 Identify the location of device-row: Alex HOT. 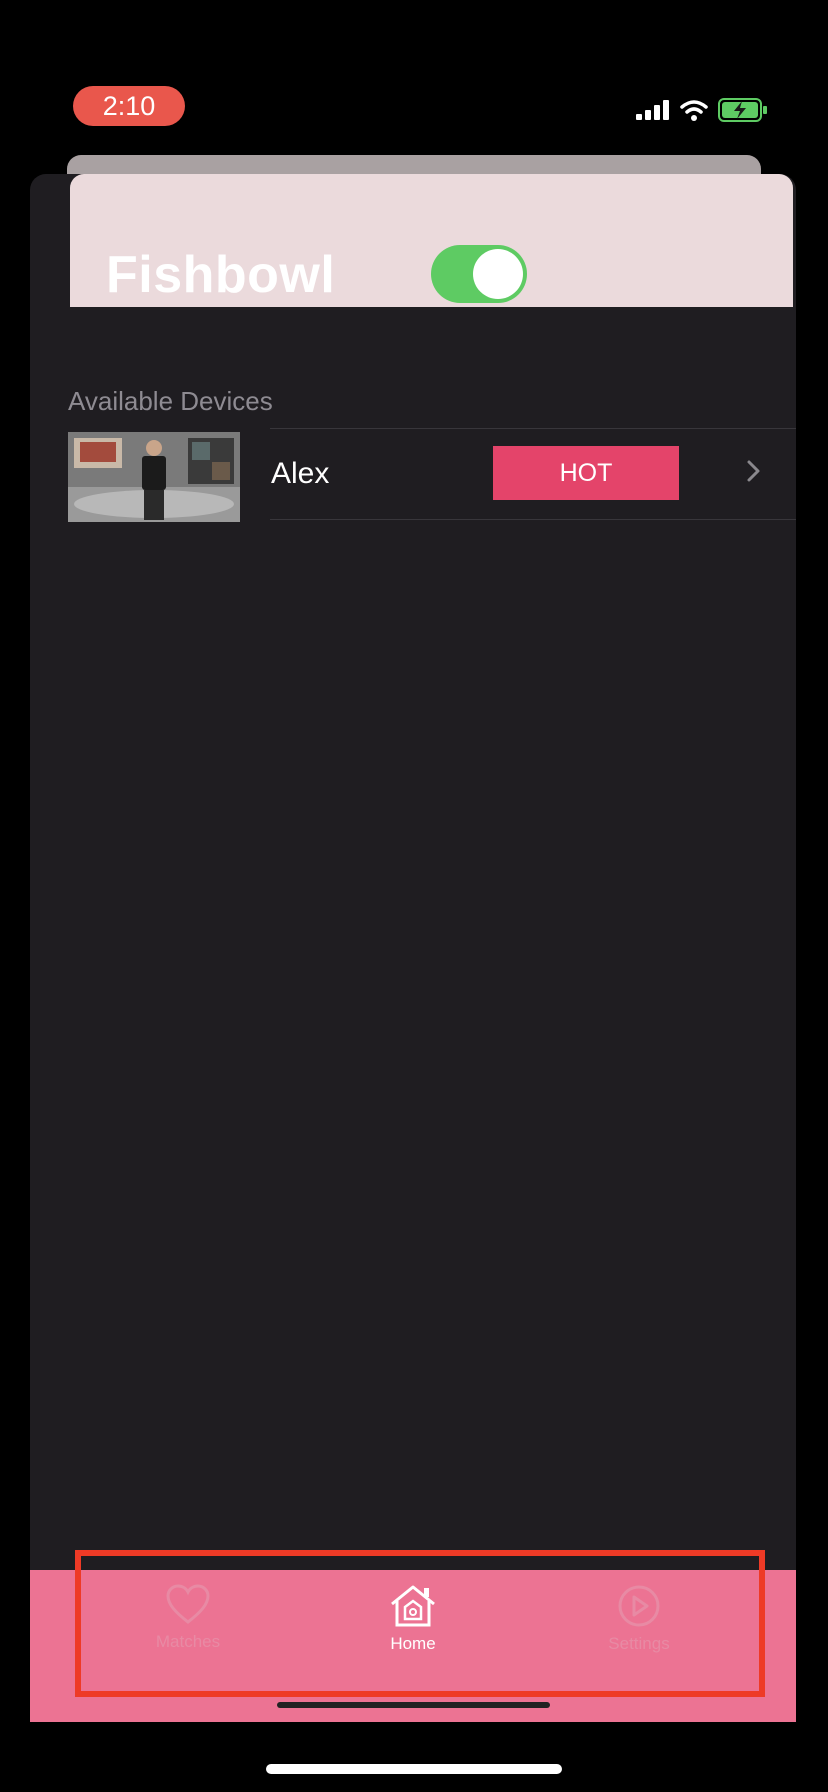
(413, 475).